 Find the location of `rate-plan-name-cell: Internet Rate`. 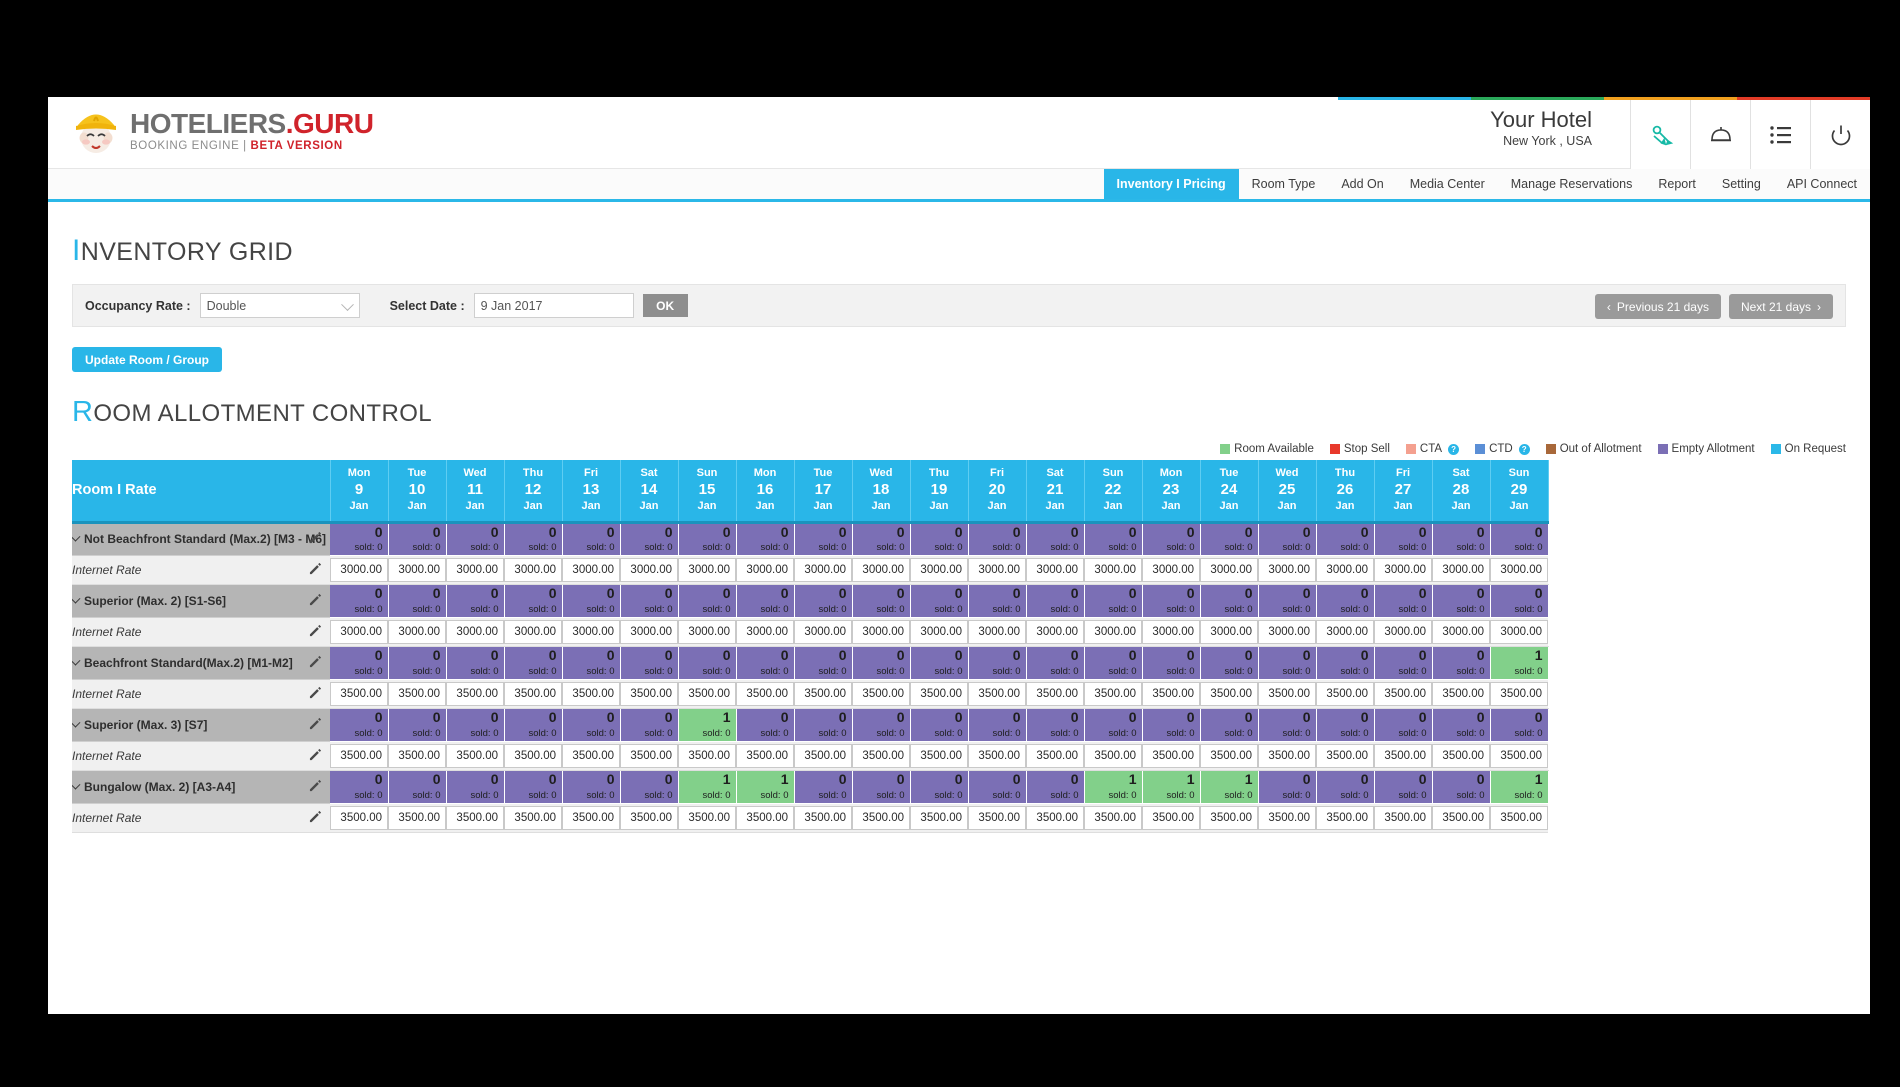

rate-plan-name-cell: Internet Rate is located at coordinates (201, 756).